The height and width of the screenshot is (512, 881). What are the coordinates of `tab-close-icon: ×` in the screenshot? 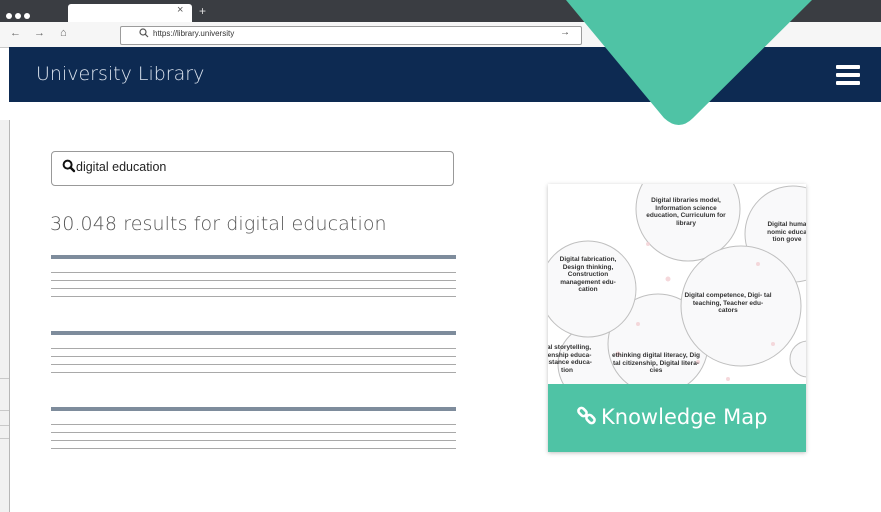 It's located at (180, 10).